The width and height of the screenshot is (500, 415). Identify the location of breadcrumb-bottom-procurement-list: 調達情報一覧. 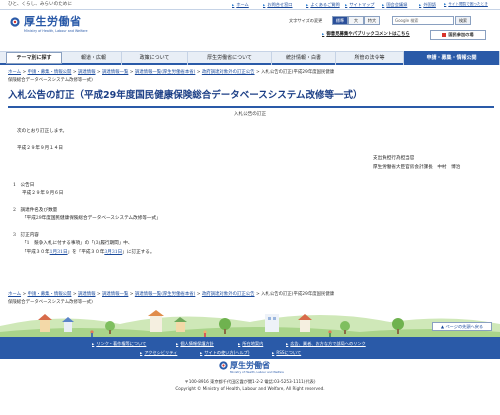
(115, 294).